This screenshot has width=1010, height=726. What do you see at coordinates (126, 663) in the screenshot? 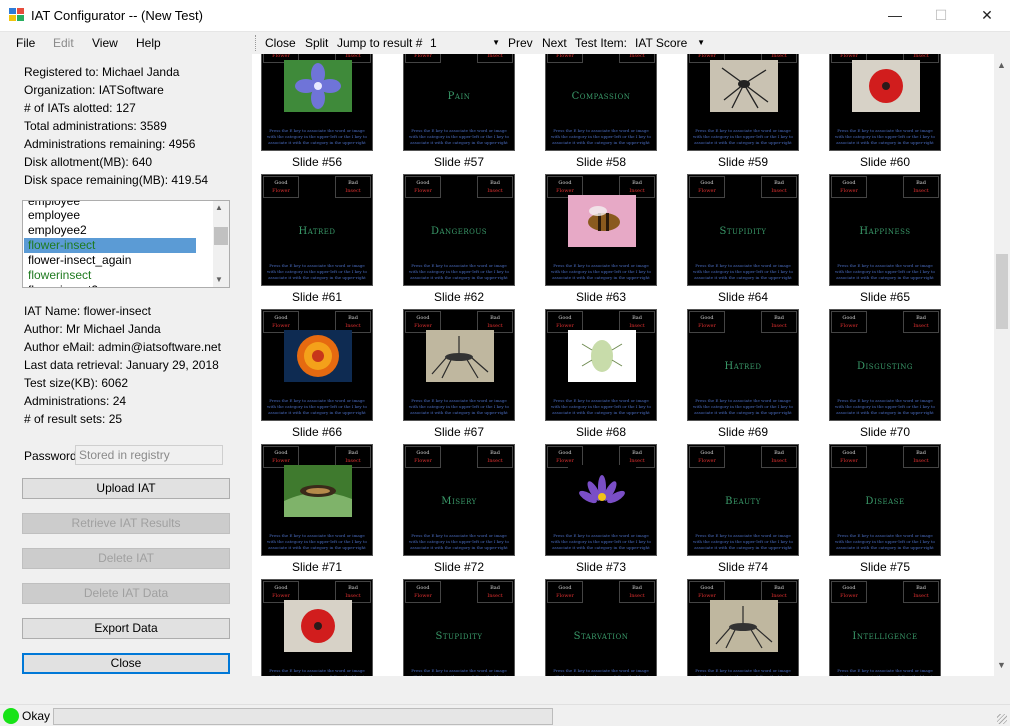
I see `close-button: Close` at bounding box center [126, 663].